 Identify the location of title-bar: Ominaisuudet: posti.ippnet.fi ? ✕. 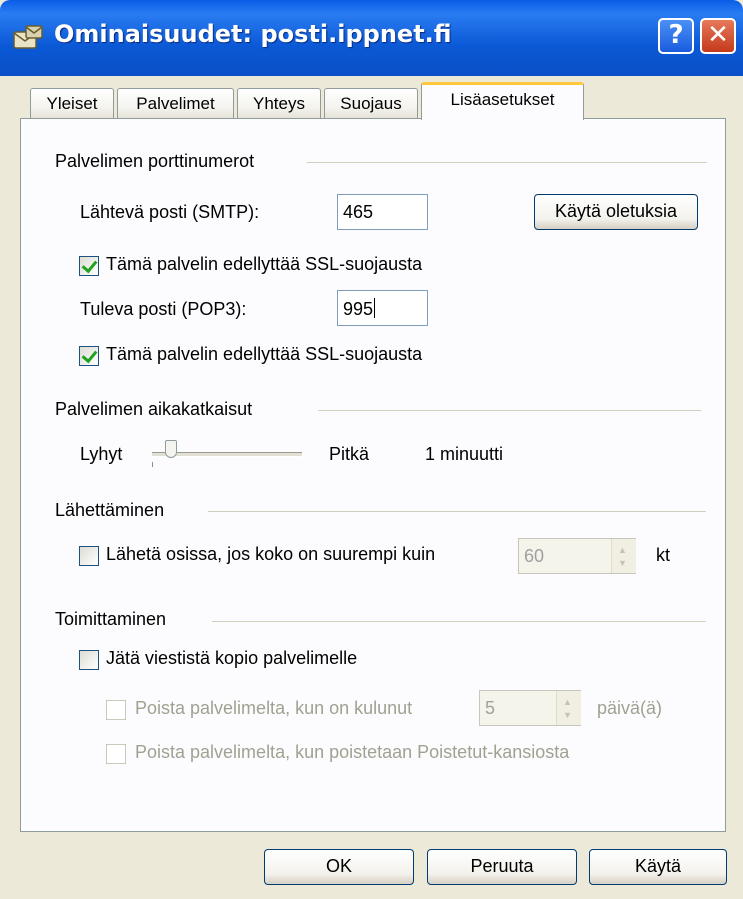
(371, 38).